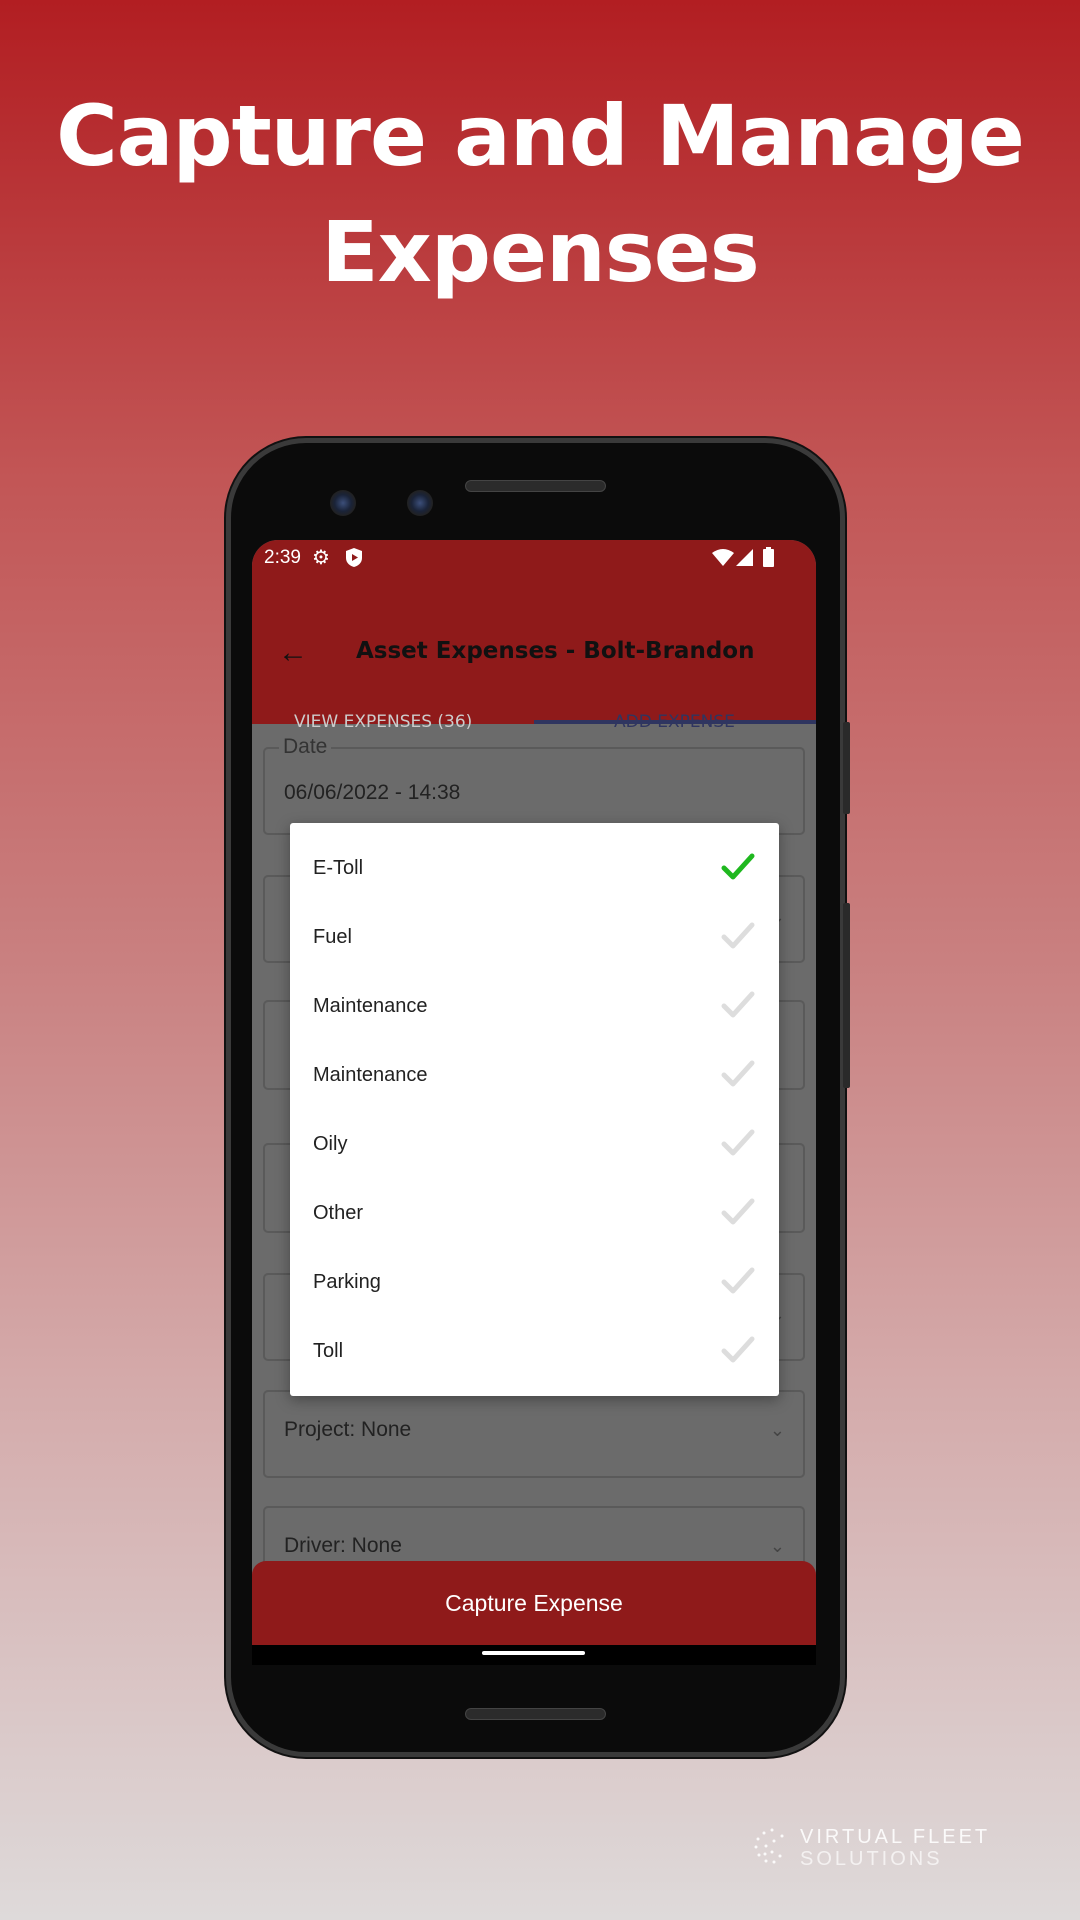  I want to click on date-label: Date, so click(305, 747).